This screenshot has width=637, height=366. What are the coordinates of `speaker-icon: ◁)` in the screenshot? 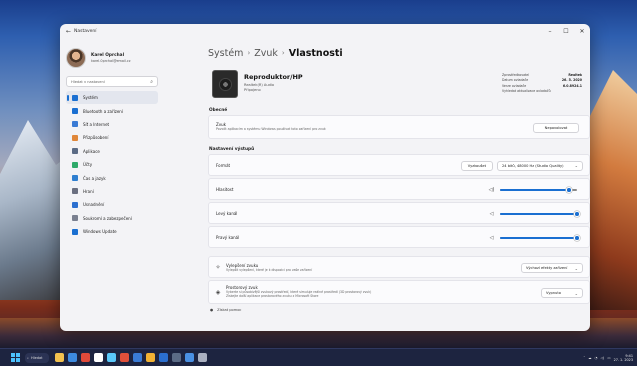 It's located at (602, 358).